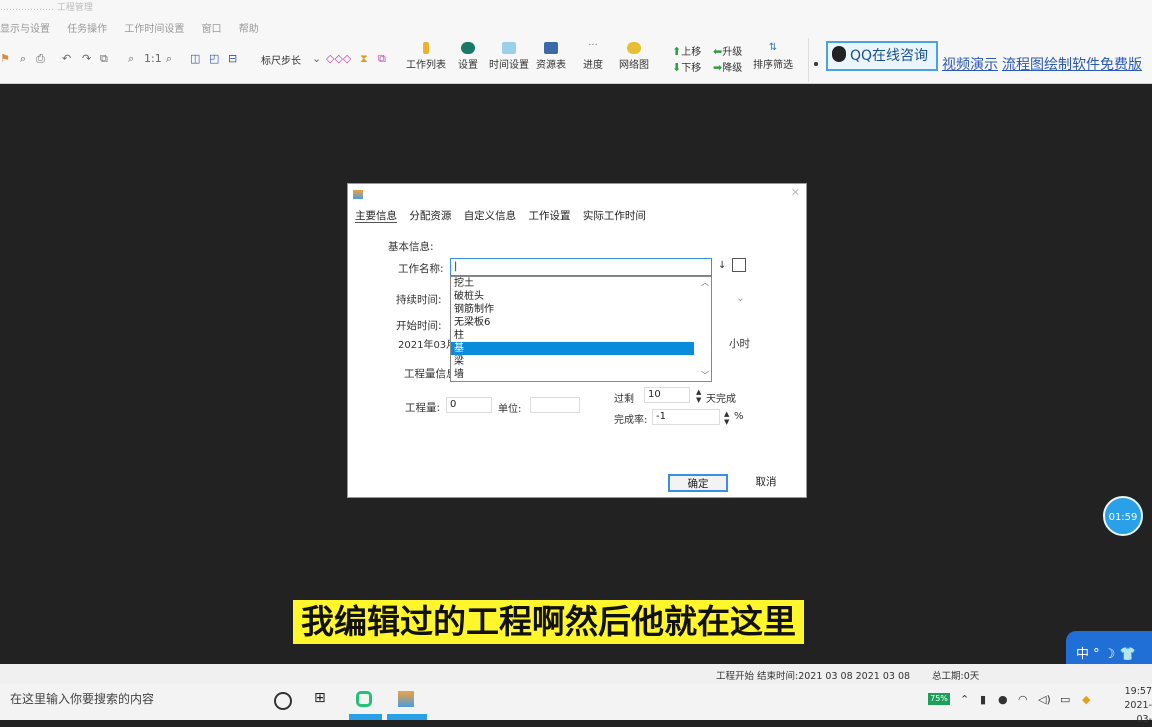 The height and width of the screenshot is (727, 1152). I want to click on ruler-step-label: 标尺步长, so click(281, 59).